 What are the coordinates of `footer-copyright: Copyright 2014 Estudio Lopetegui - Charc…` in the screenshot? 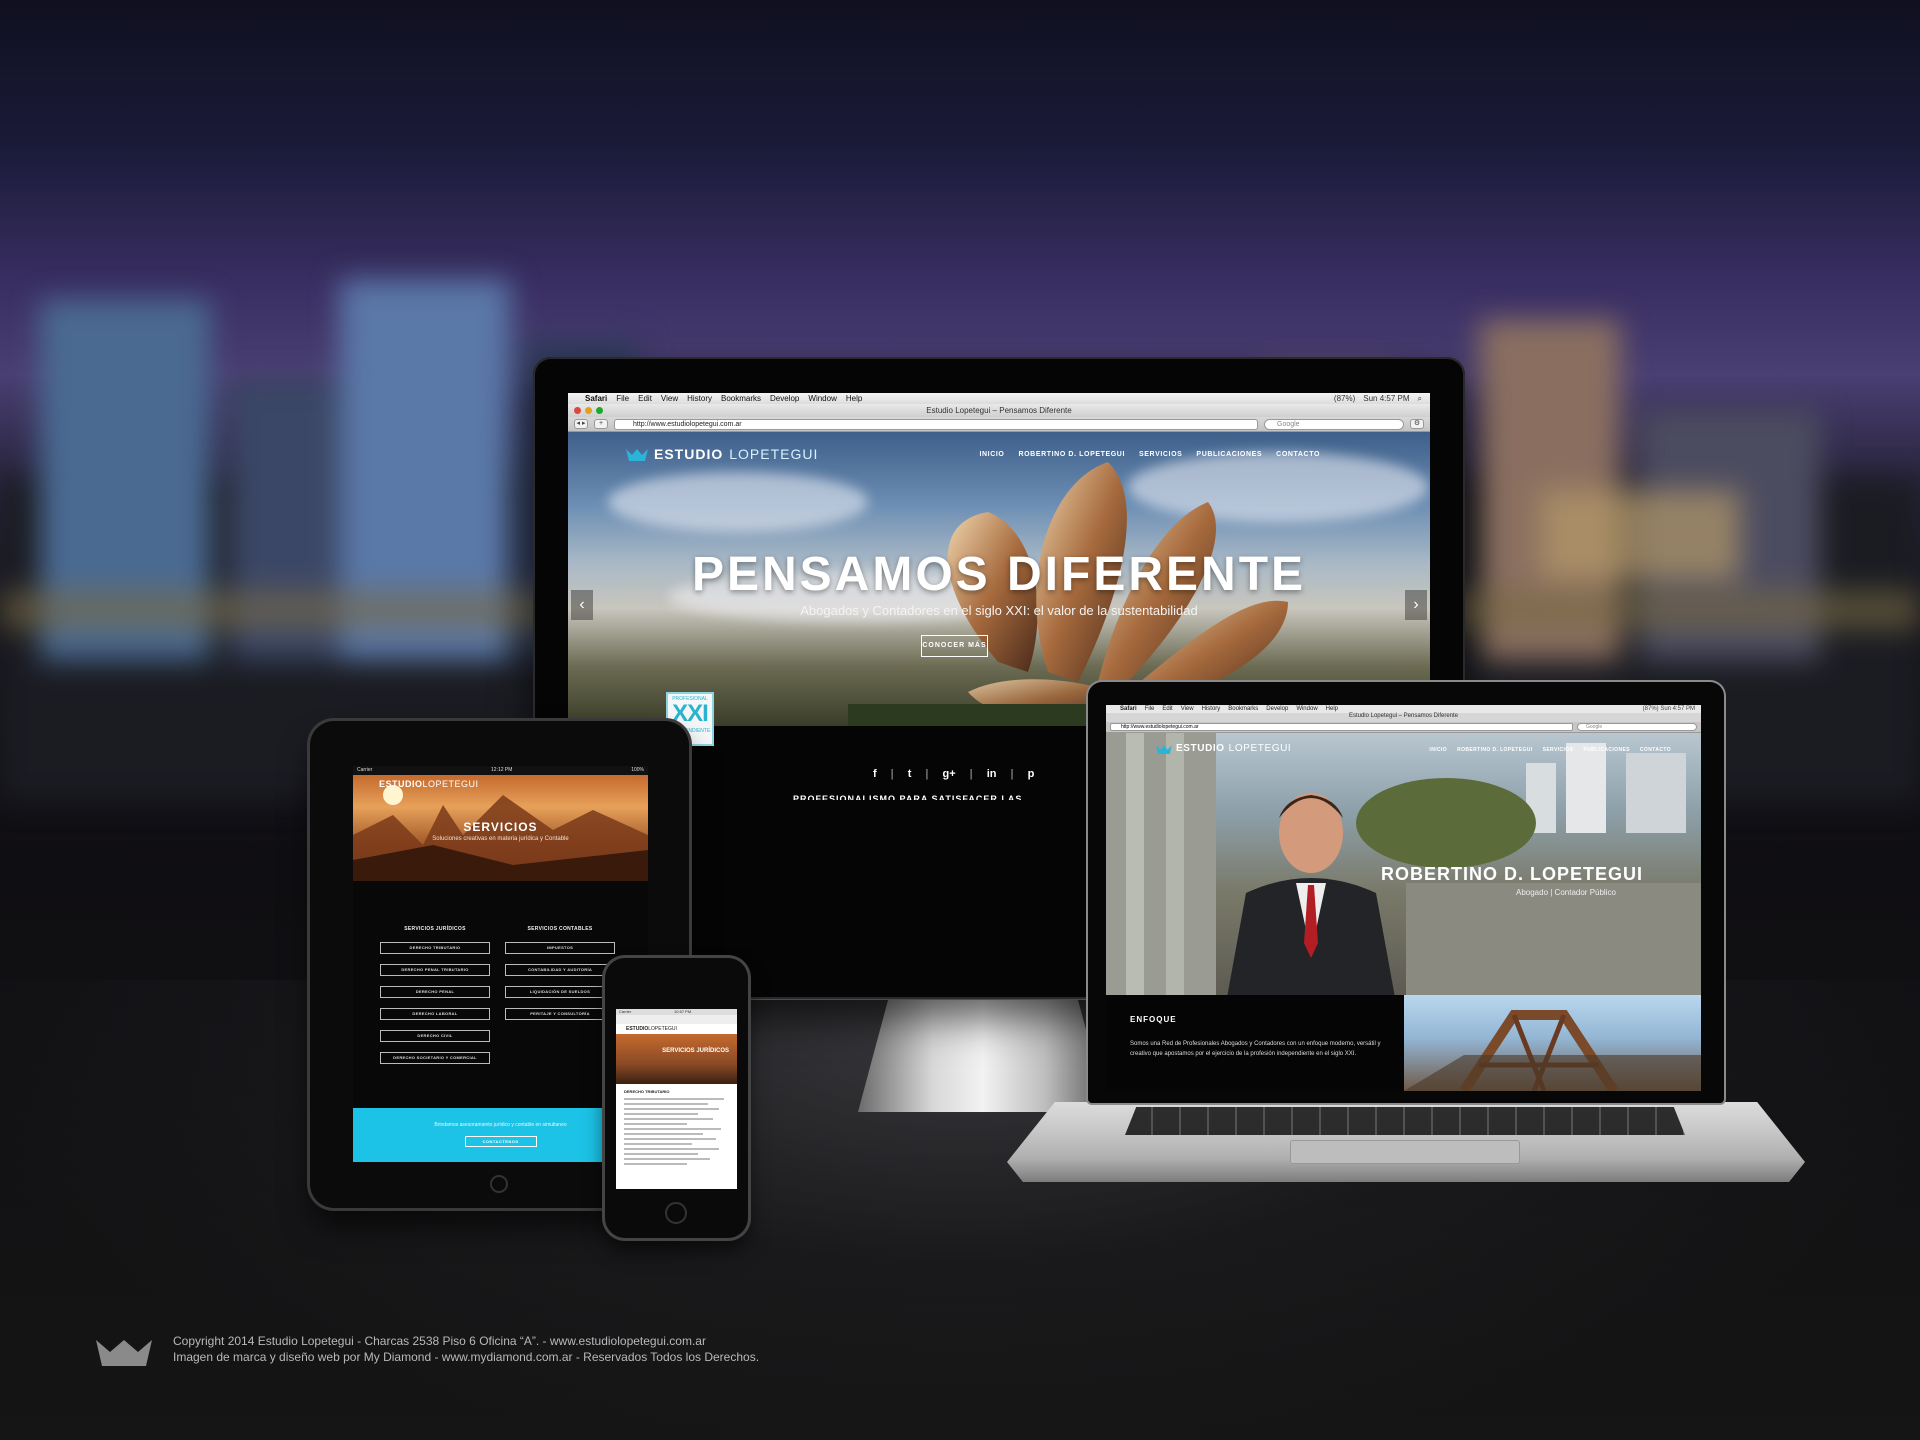 It's located at (439, 1341).